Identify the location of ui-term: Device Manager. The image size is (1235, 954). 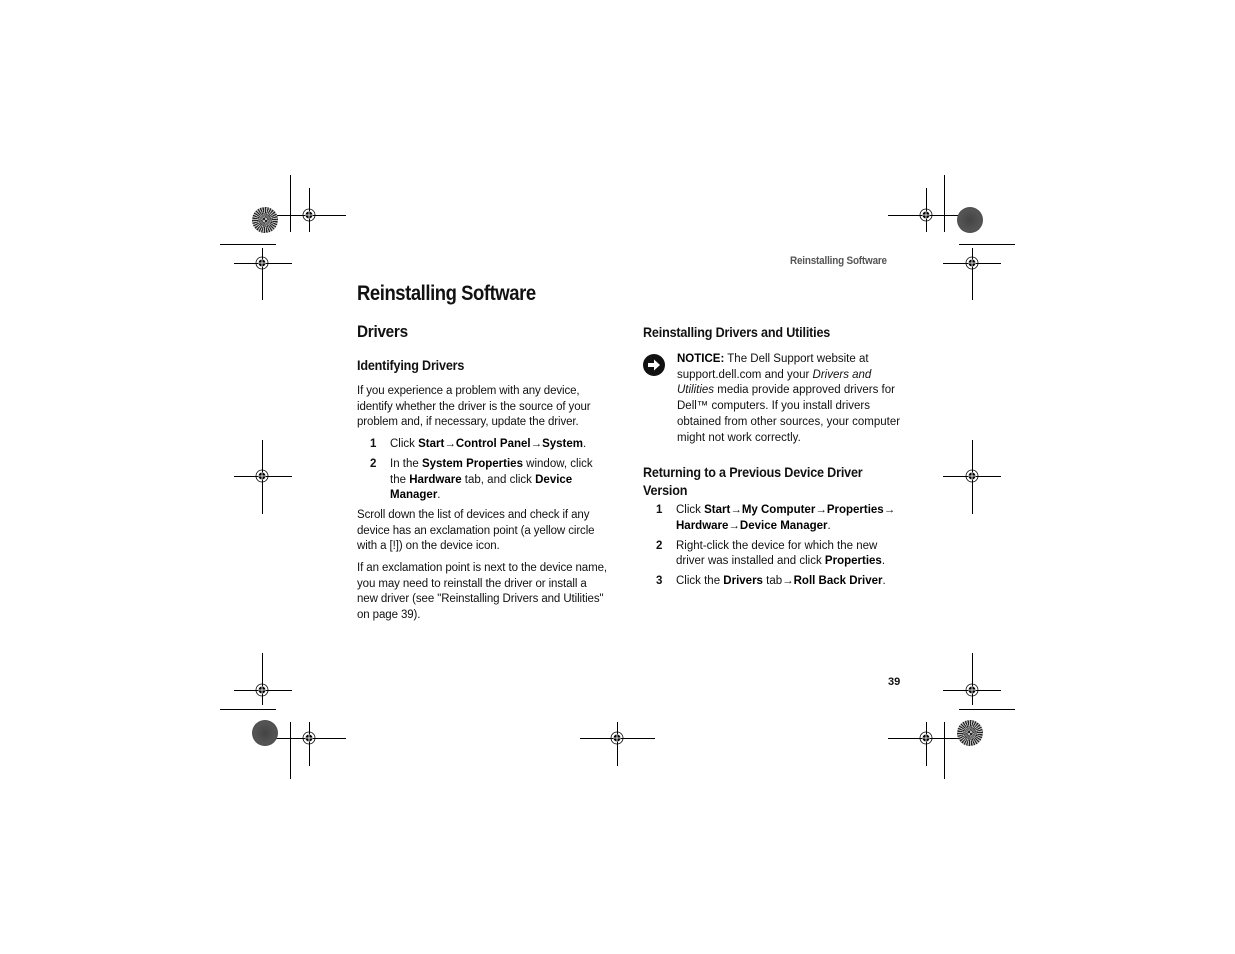
(783, 525).